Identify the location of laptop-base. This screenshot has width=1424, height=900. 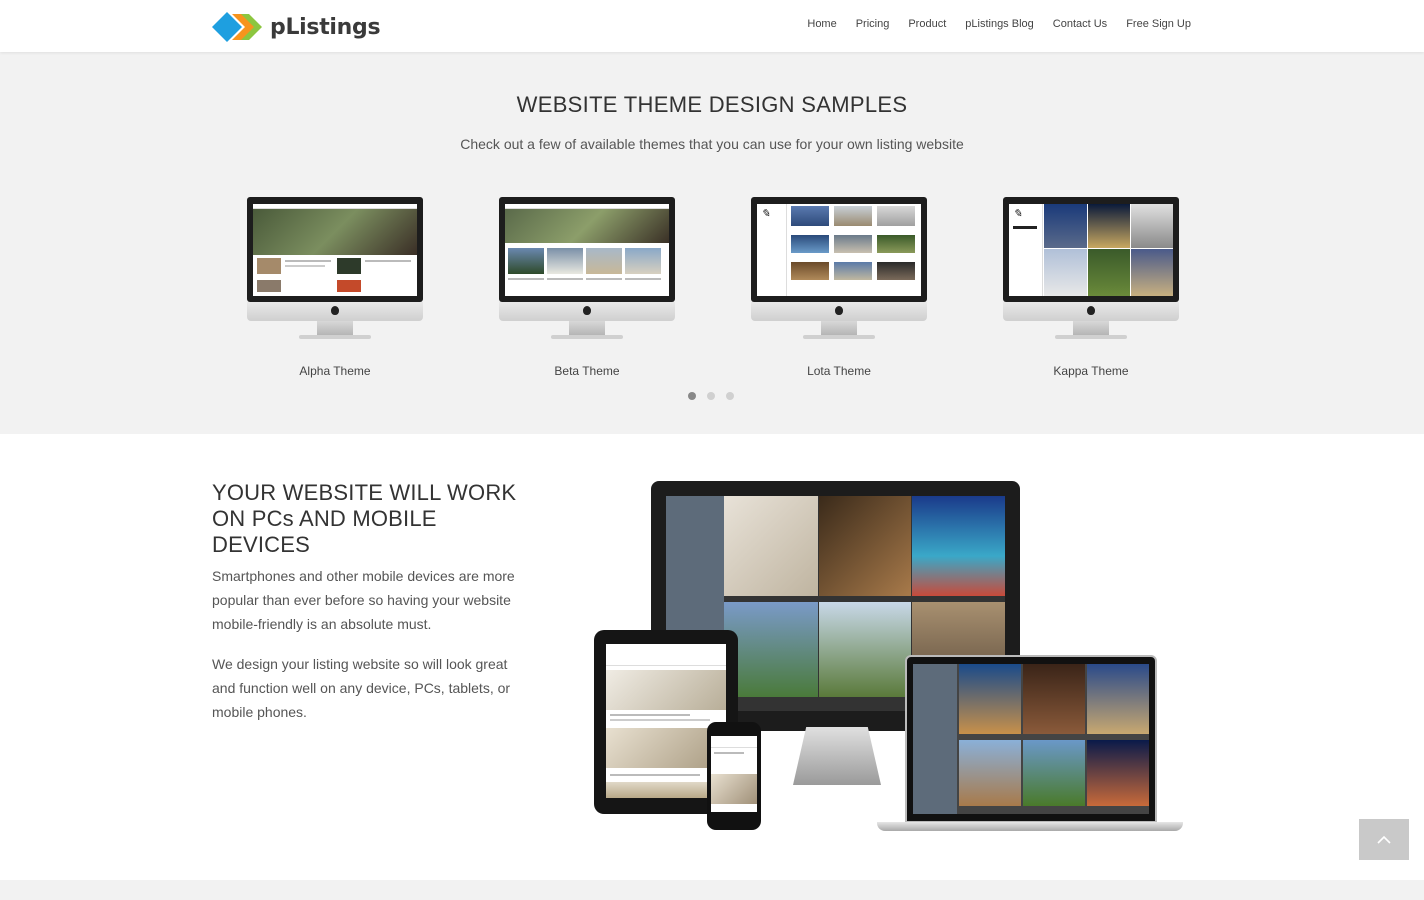
(1030, 826).